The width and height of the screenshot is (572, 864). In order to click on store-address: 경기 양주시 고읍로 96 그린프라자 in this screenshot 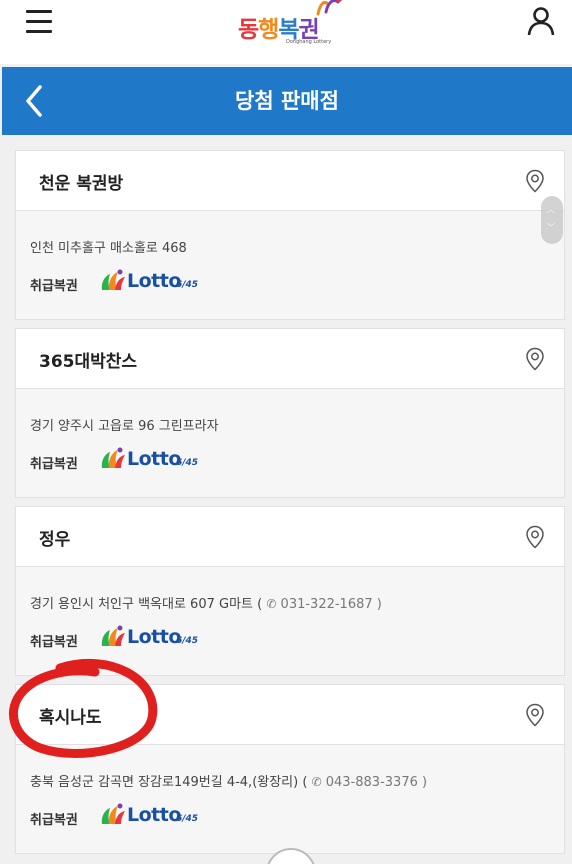, I will do `click(124, 424)`.